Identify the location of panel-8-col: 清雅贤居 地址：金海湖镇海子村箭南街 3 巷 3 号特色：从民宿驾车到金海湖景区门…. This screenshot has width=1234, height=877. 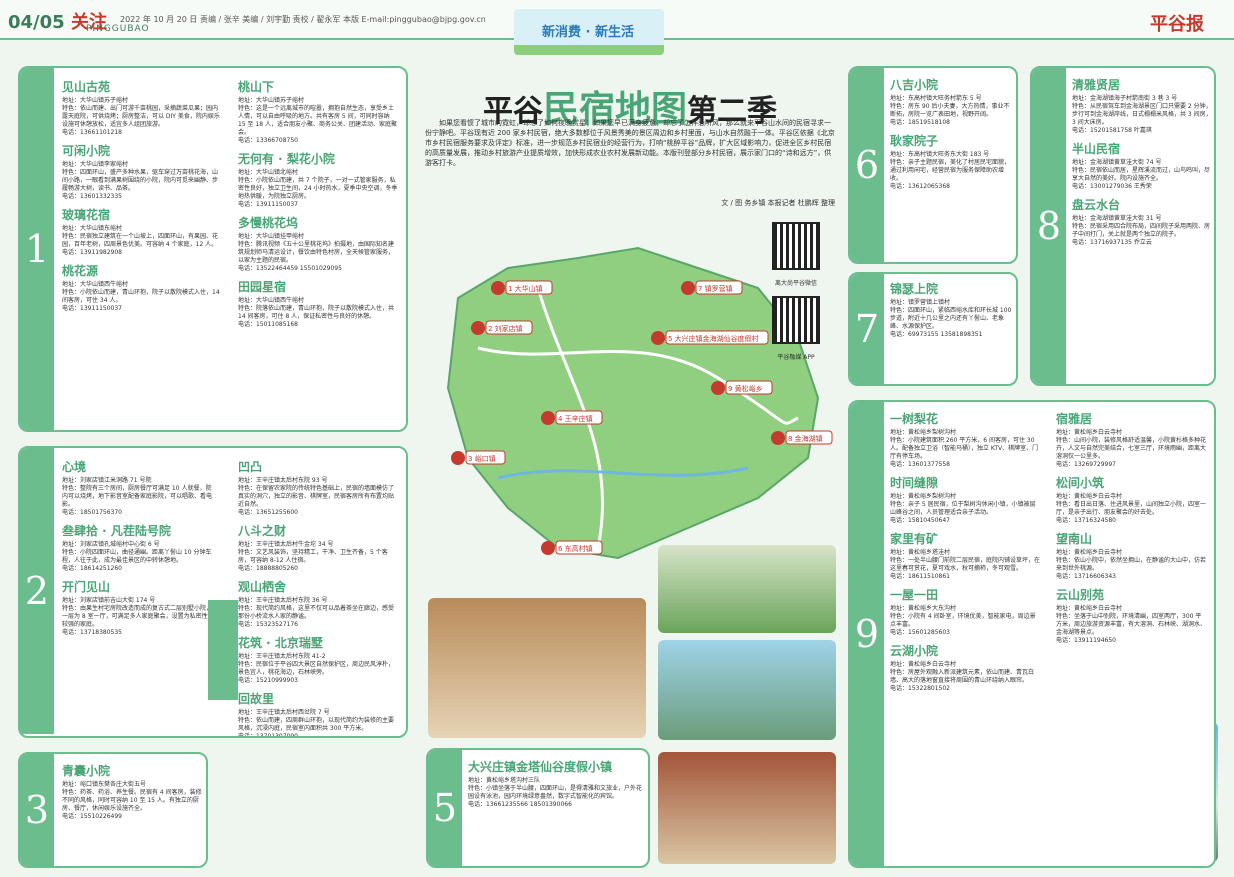
(1142, 164).